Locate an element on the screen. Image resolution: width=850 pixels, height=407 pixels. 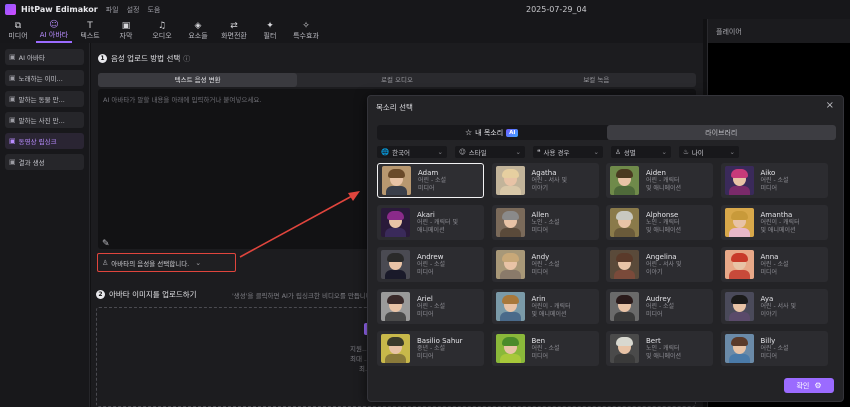
voice-card: Aiden 어린 - 캐릭터 및 애니메이션 is located at coordinates (659, 180).